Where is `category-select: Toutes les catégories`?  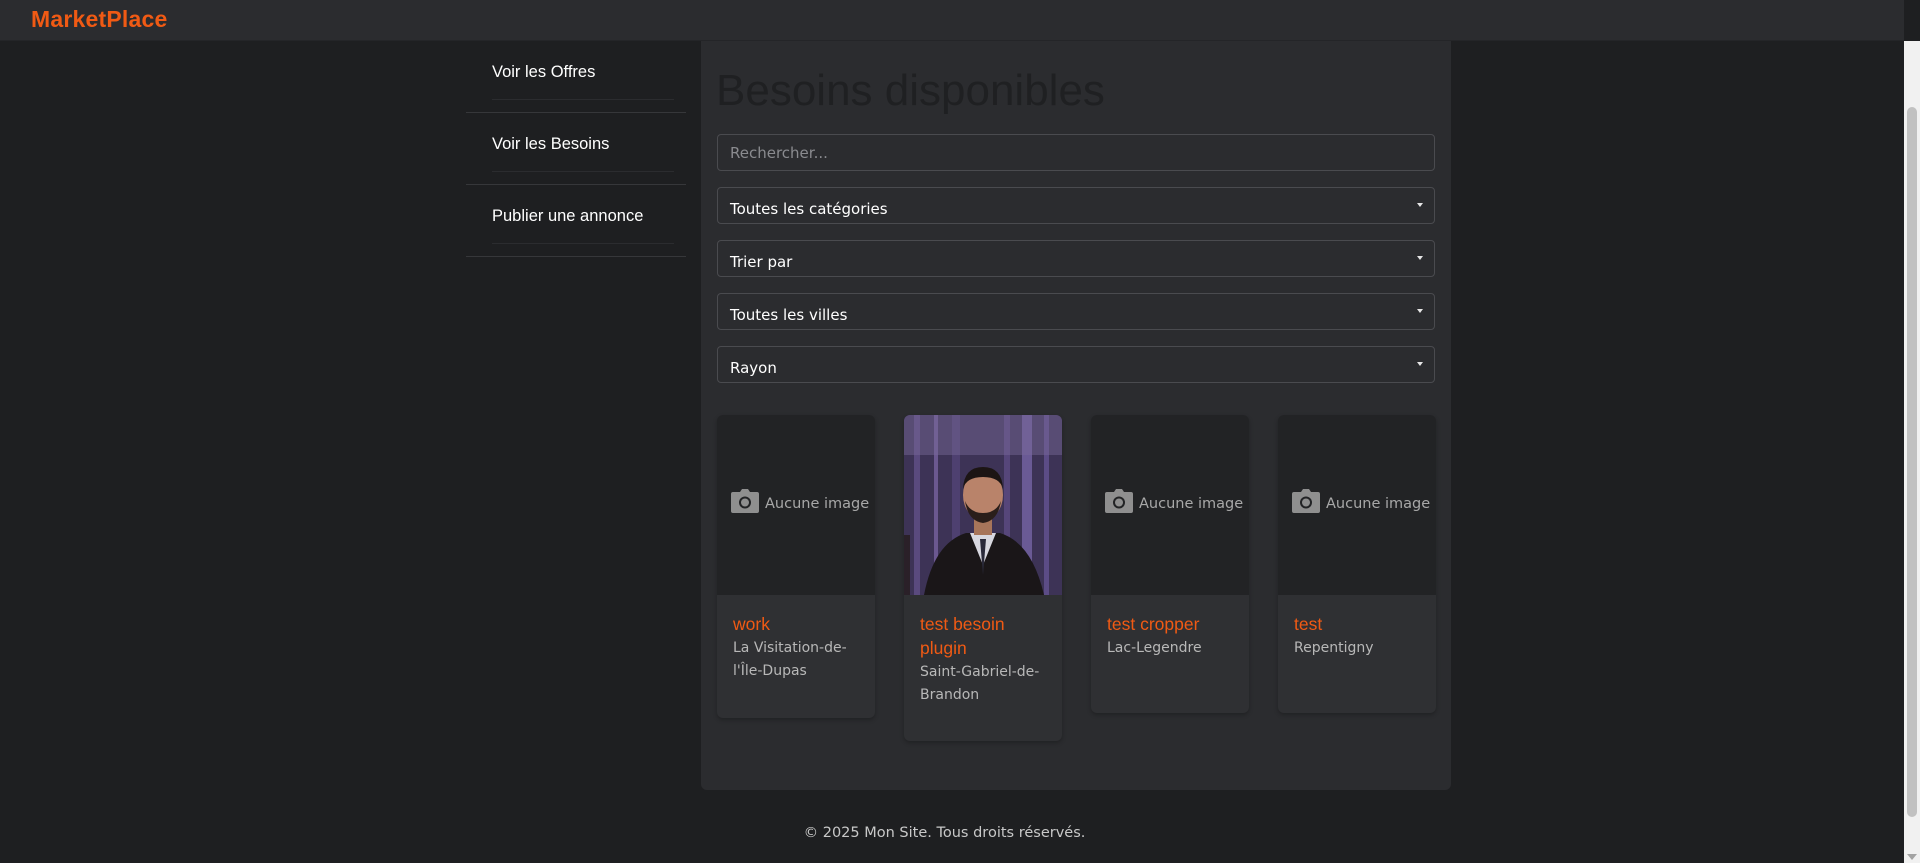
category-select: Toutes les catégories is located at coordinates (1076, 205).